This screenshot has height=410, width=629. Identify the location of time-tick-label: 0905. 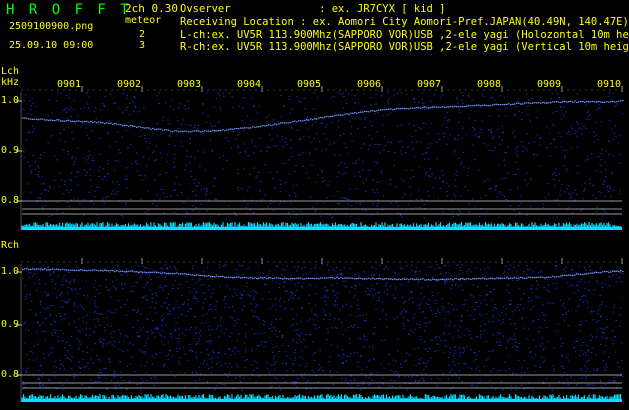
(309, 84).